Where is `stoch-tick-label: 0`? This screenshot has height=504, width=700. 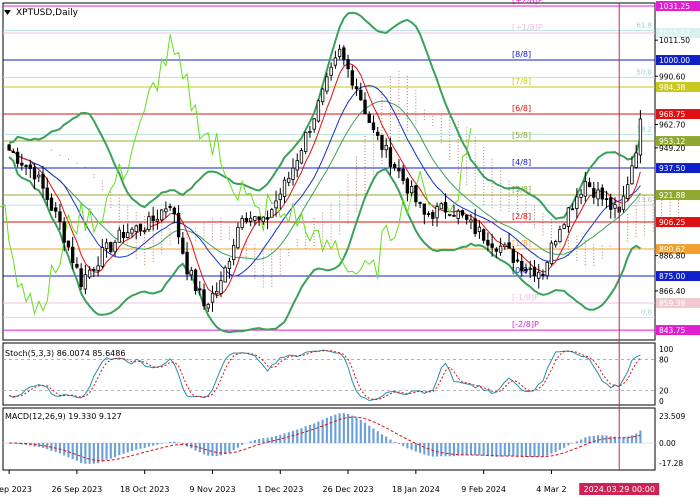
stoch-tick-label: 0 is located at coordinates (661, 401).